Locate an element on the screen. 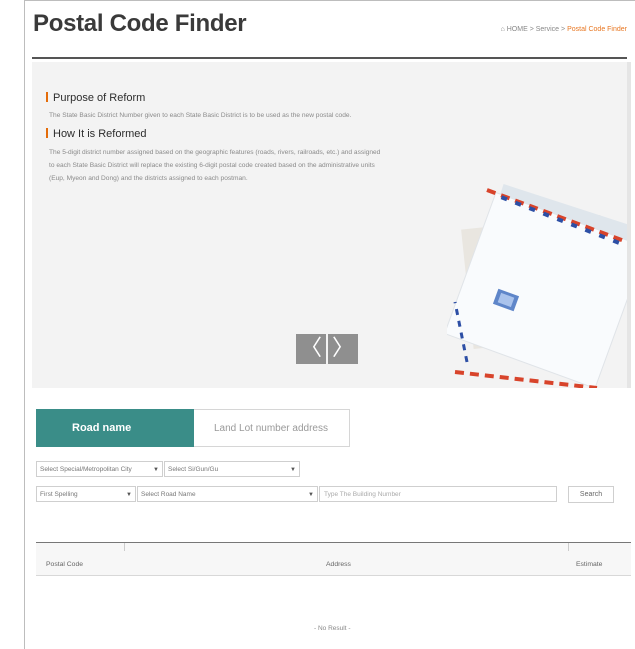 The height and width of the screenshot is (649, 635). tab-land-lot-address: Land Lot number address is located at coordinates (272, 428).